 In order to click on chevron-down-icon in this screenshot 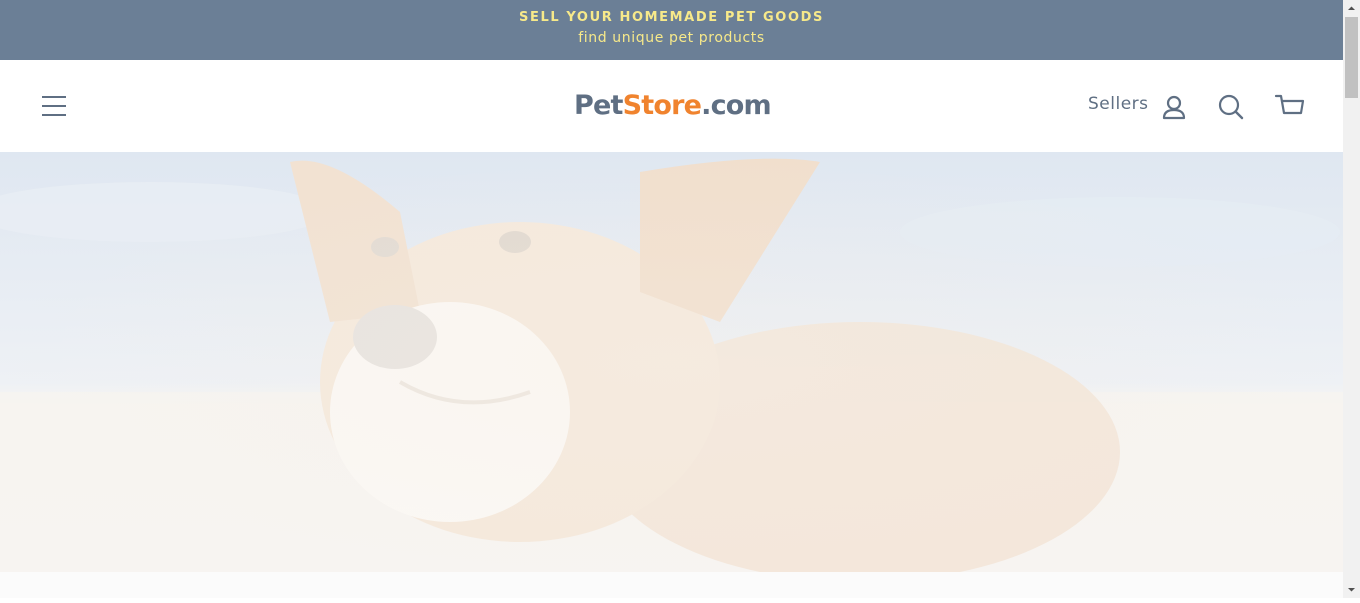, I will do `click(1351, 590)`.